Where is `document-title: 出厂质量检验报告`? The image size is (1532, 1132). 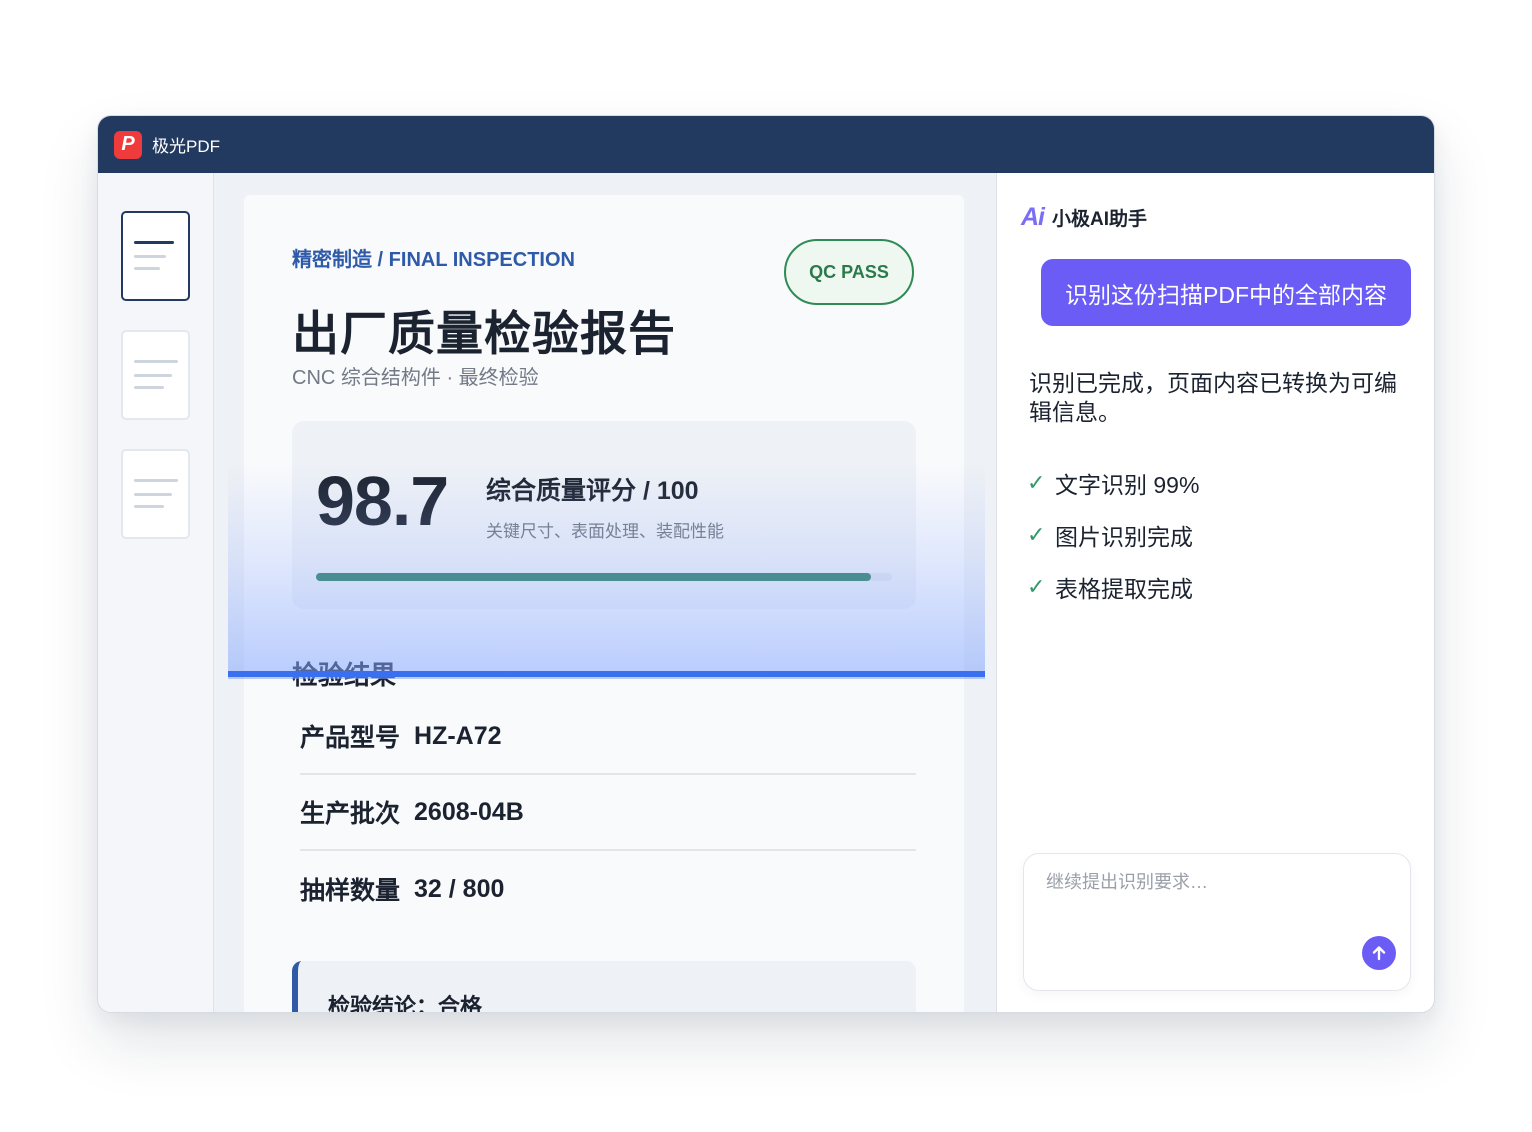 document-title: 出厂质量检验报告 is located at coordinates (484, 333).